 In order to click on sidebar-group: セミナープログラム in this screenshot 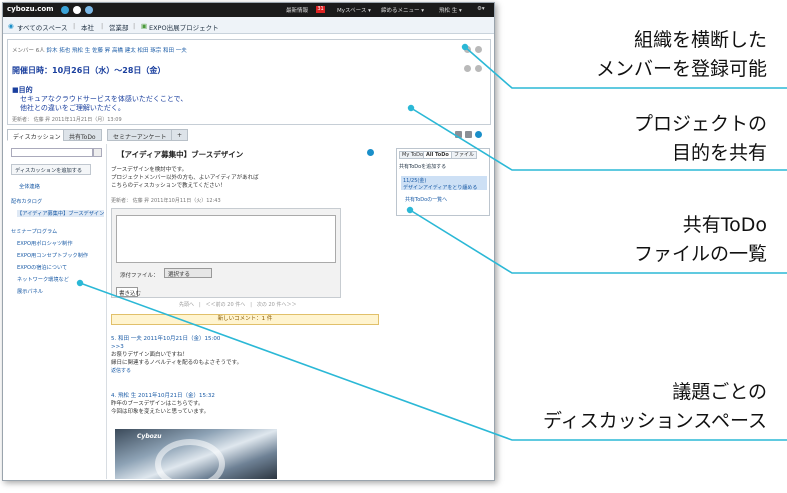, I will do `click(34, 231)`.